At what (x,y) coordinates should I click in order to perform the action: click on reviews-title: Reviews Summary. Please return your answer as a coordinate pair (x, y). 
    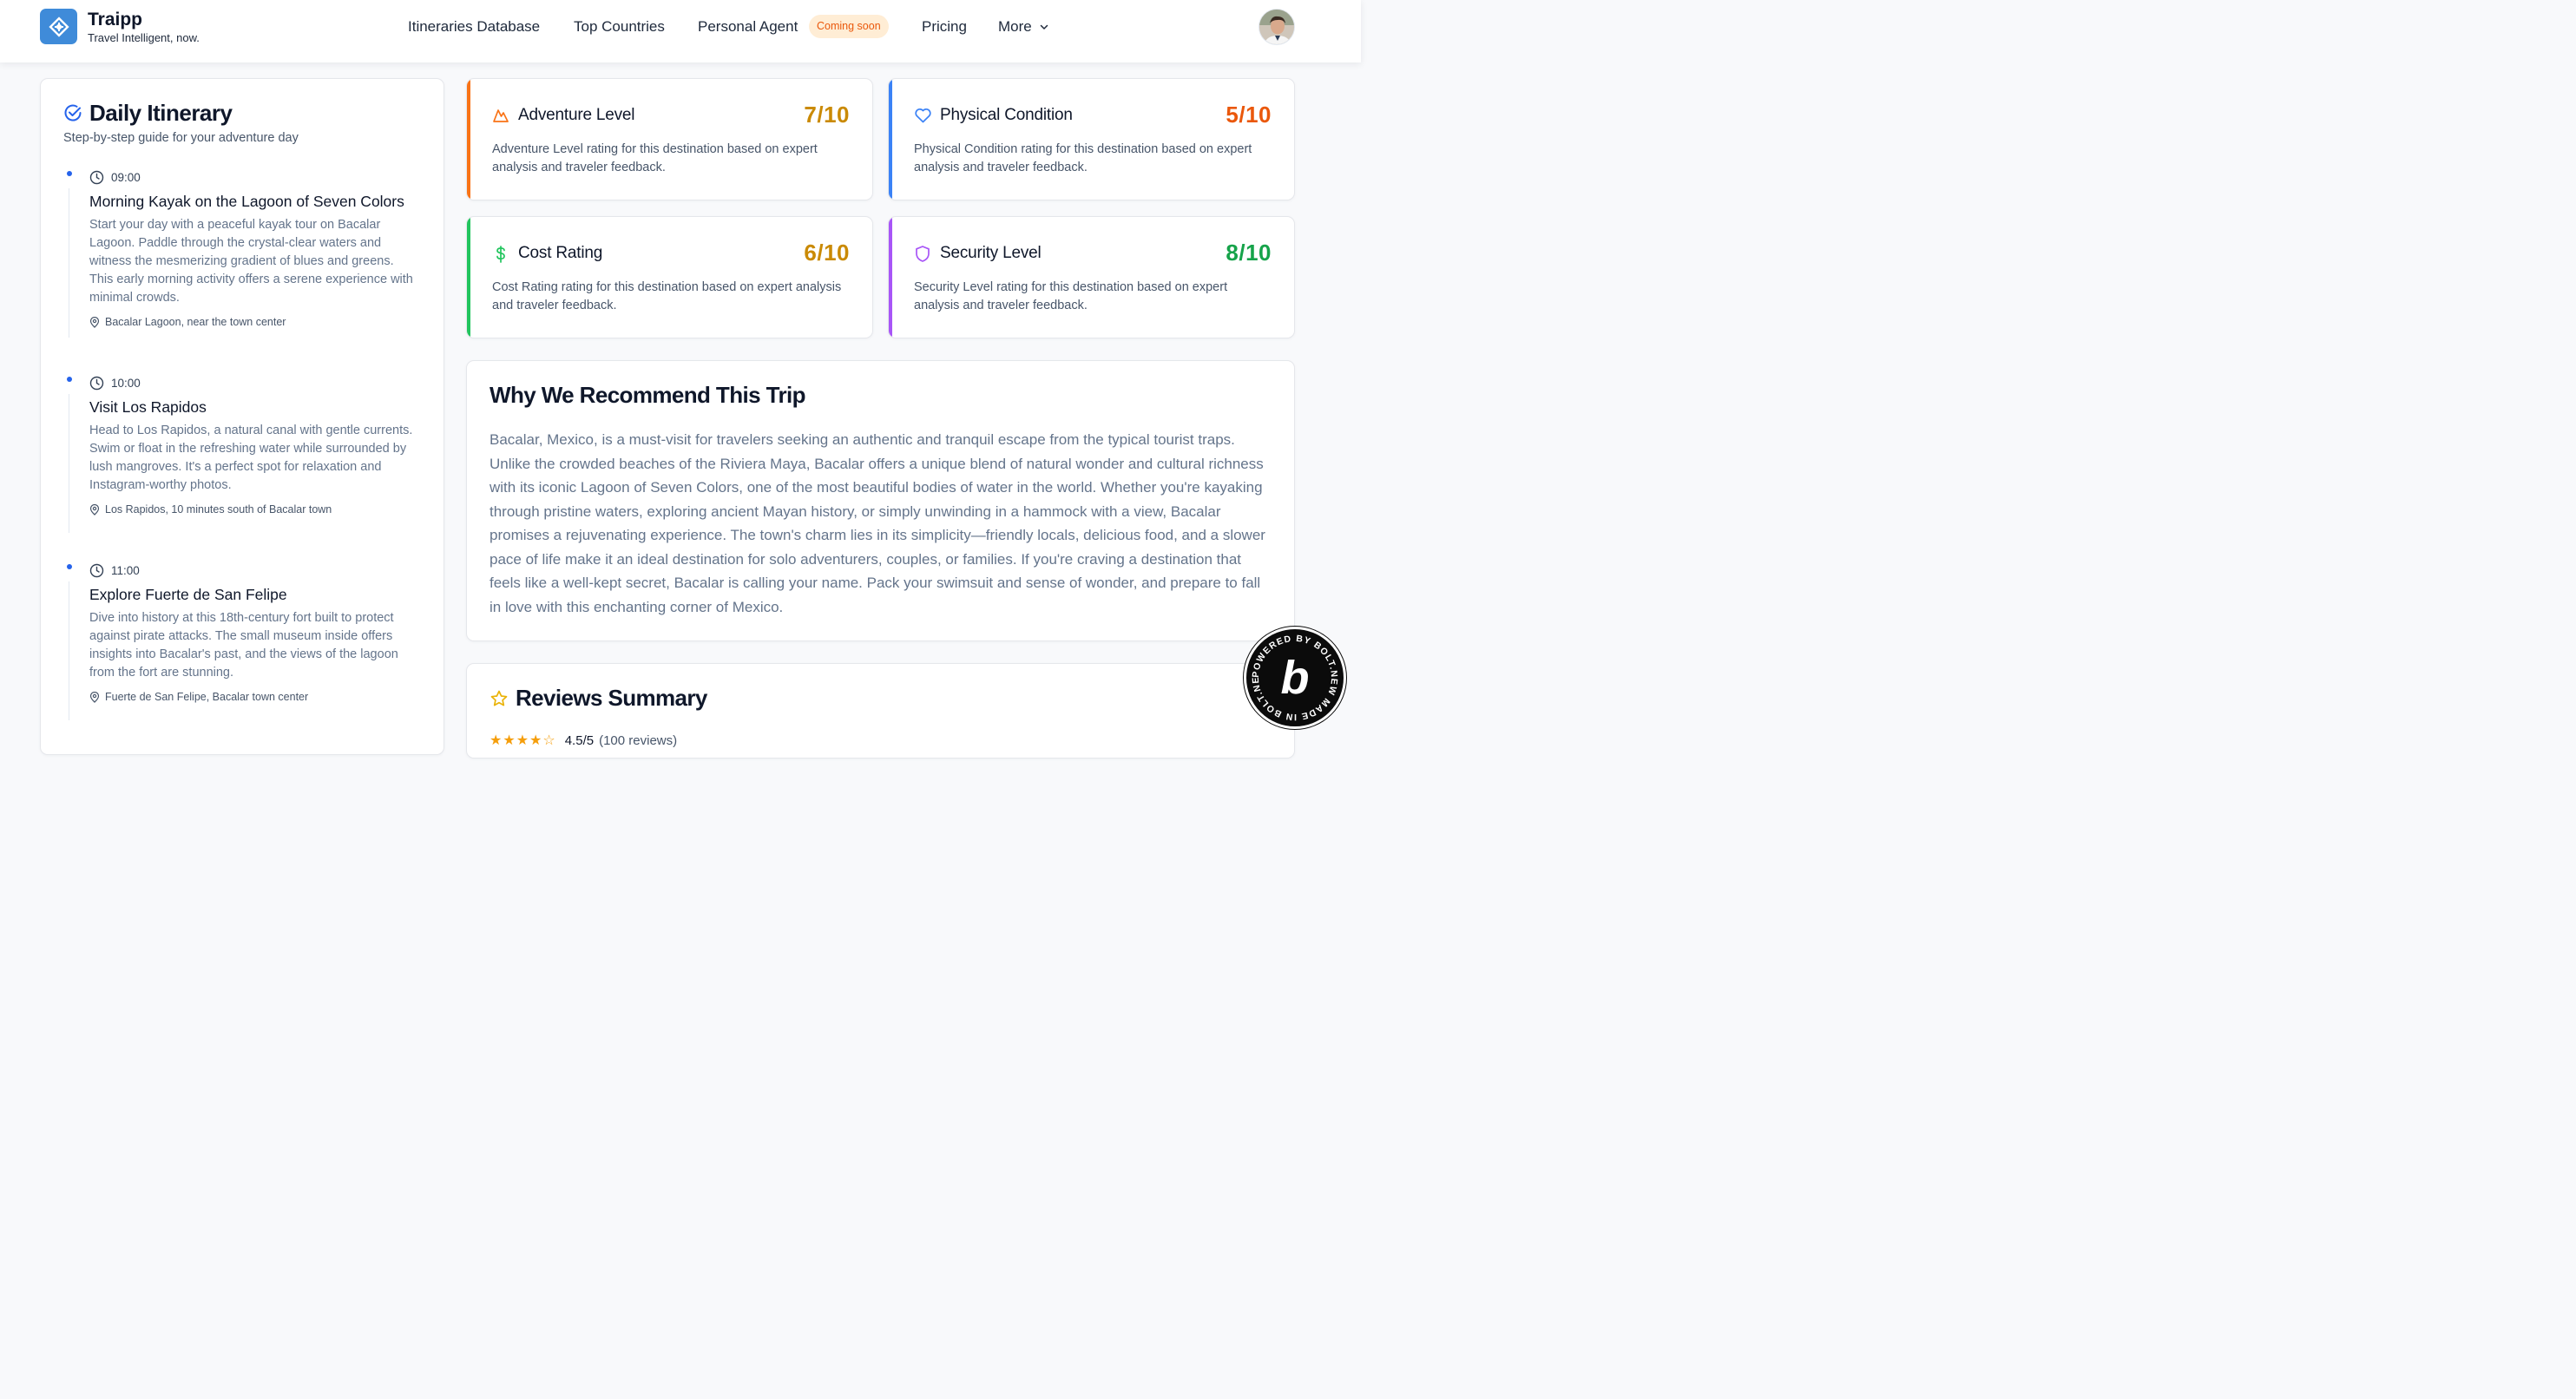
    Looking at the image, I should click on (611, 698).